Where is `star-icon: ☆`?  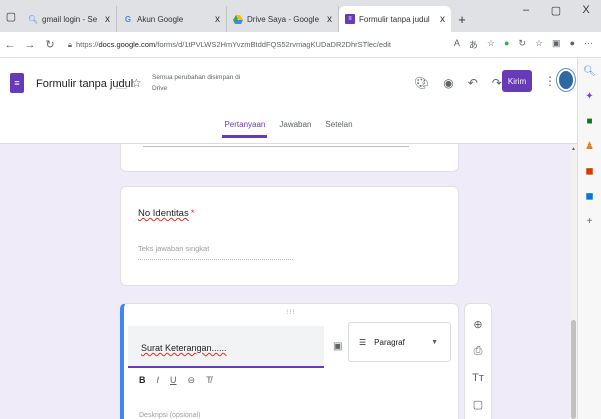
star-icon: ☆ is located at coordinates (136, 83).